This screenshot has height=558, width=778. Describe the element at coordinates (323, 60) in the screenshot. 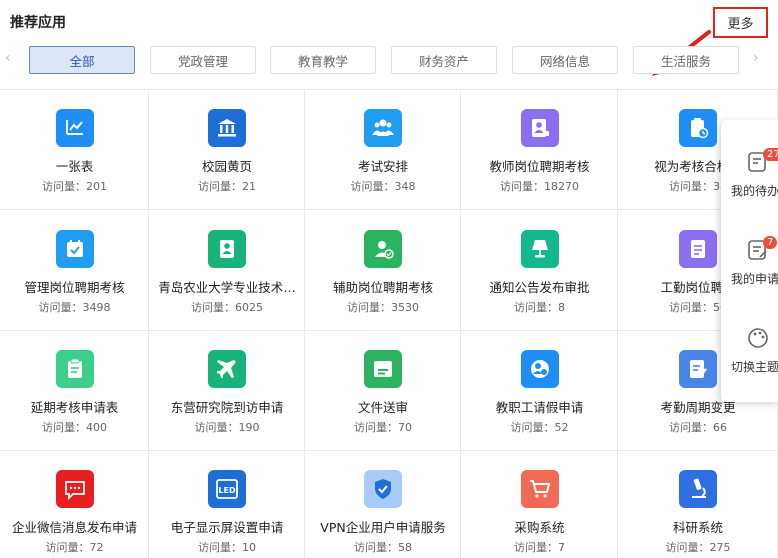

I see `tab-education: 教育教学` at that location.